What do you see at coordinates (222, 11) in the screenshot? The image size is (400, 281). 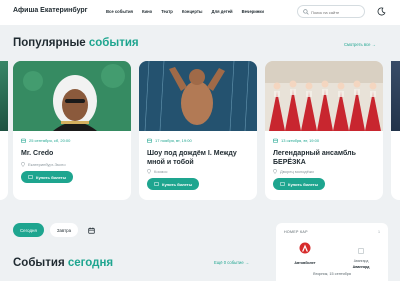 I see `nav-item-kids: Для детей` at bounding box center [222, 11].